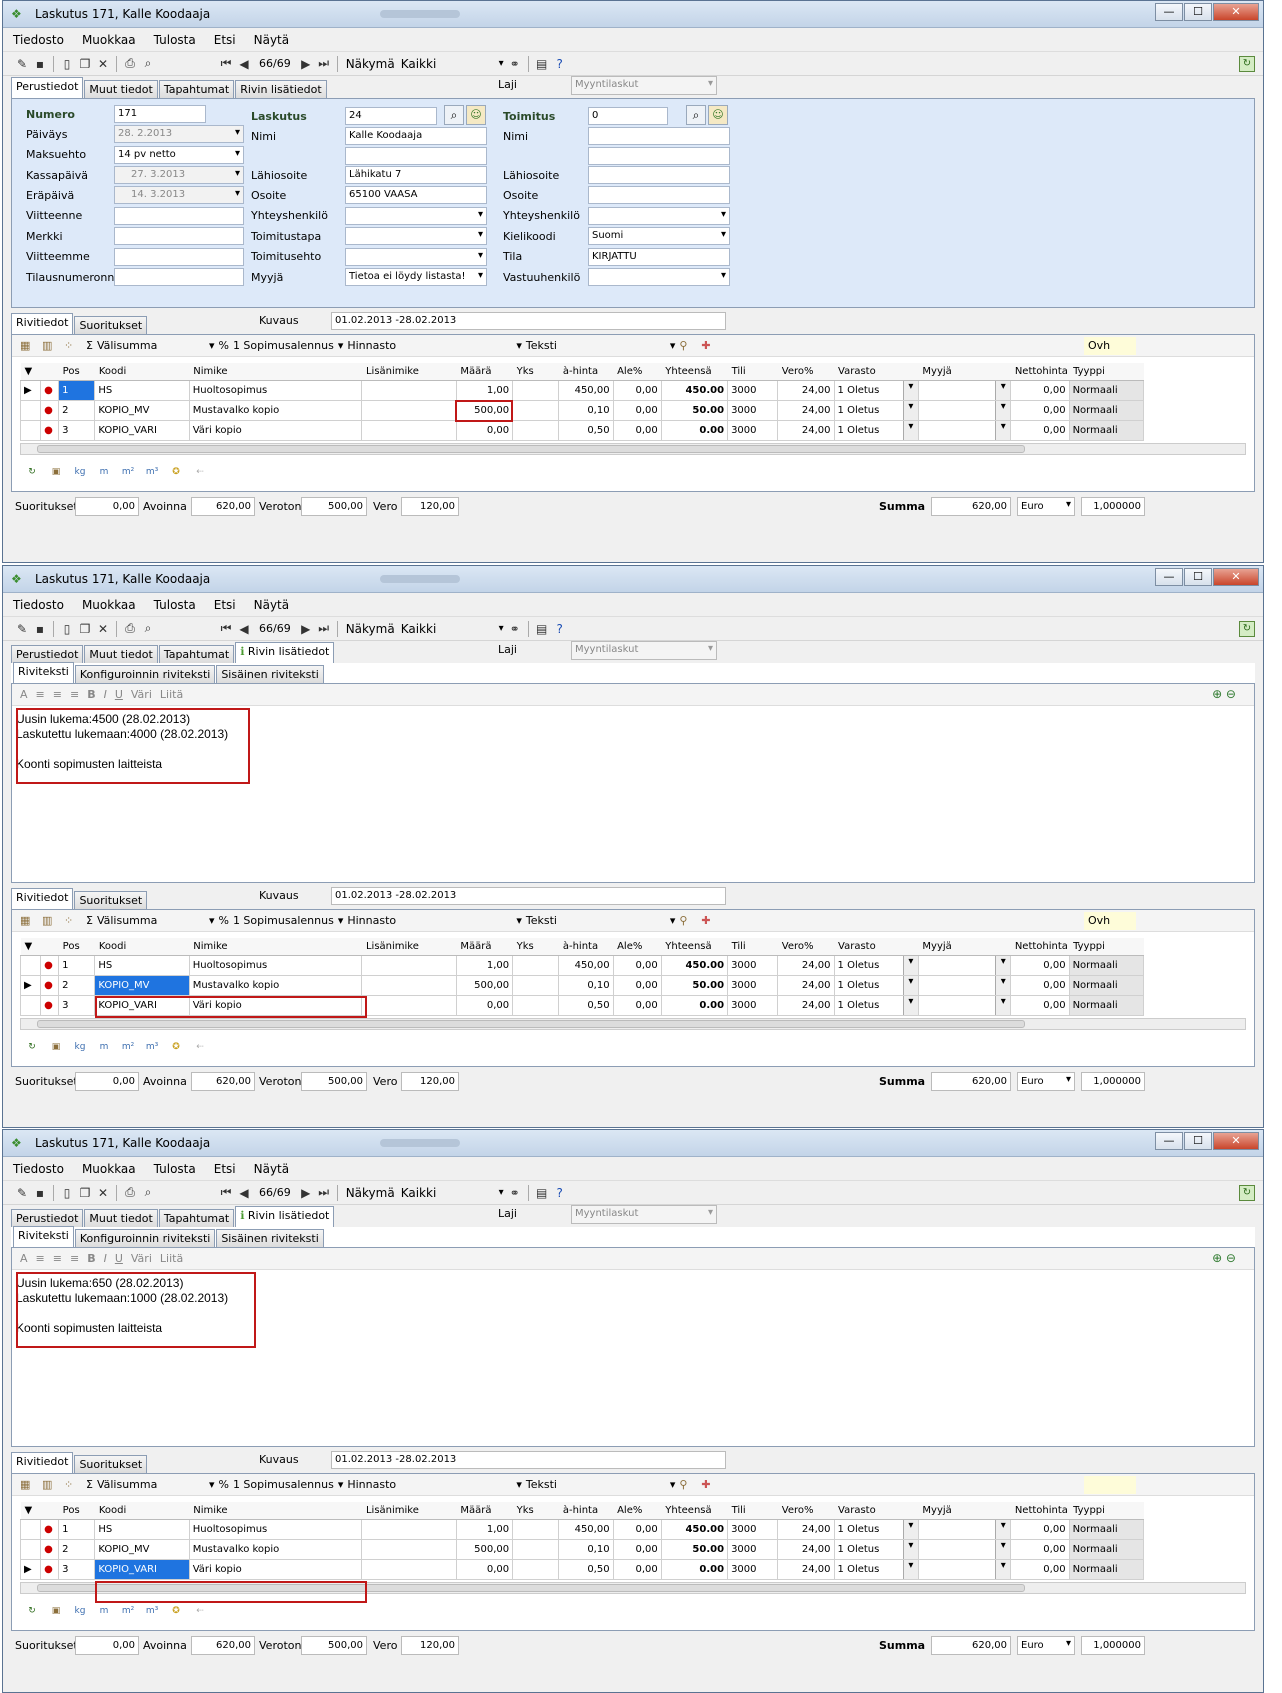 The image size is (1282, 1693). What do you see at coordinates (416, 236) in the screenshot?
I see `toimitustapa-select` at bounding box center [416, 236].